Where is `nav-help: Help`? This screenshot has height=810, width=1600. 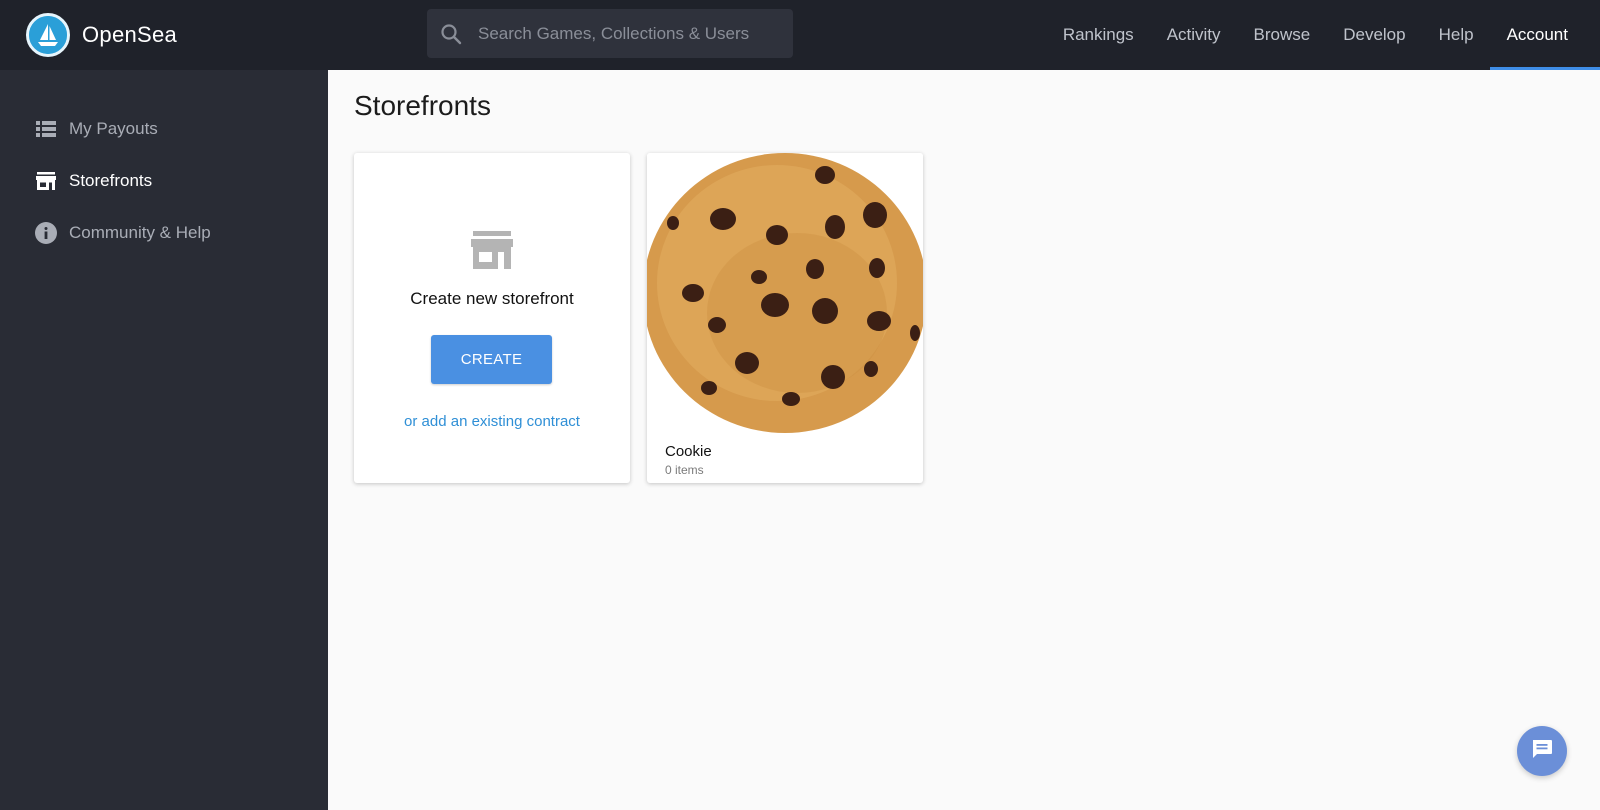
nav-help: Help is located at coordinates (1456, 35).